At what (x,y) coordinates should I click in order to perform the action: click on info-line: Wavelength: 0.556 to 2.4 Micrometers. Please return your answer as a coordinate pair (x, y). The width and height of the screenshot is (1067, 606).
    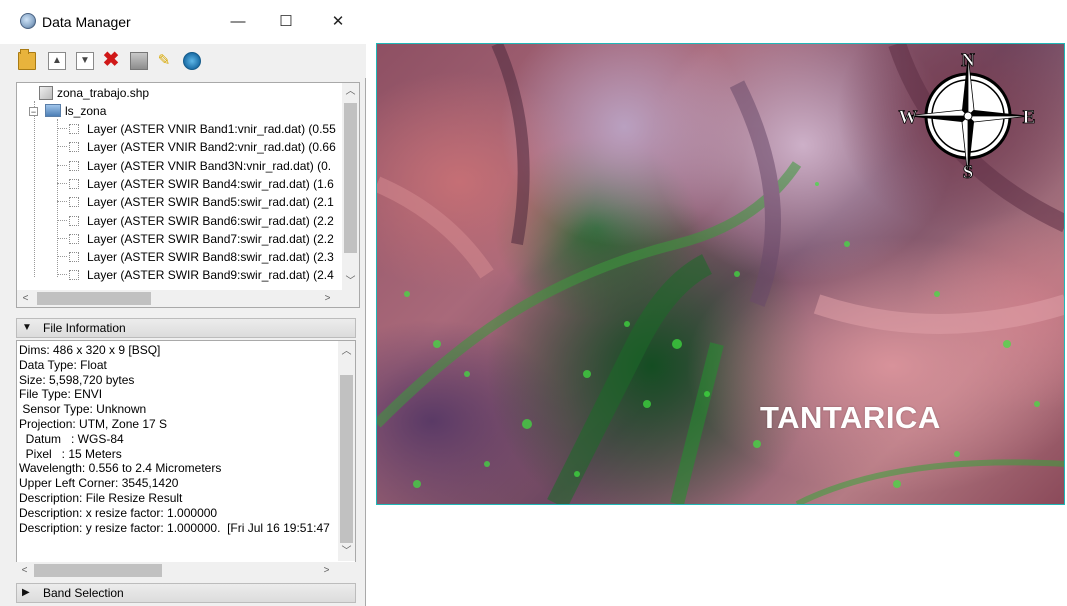
    Looking at the image, I should click on (120, 468).